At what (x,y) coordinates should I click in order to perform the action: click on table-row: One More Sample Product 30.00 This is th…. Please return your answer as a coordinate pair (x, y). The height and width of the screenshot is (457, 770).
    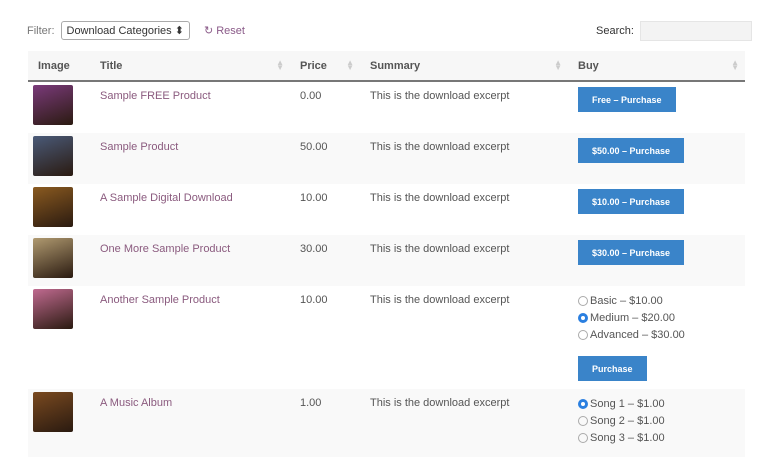
    Looking at the image, I should click on (386, 260).